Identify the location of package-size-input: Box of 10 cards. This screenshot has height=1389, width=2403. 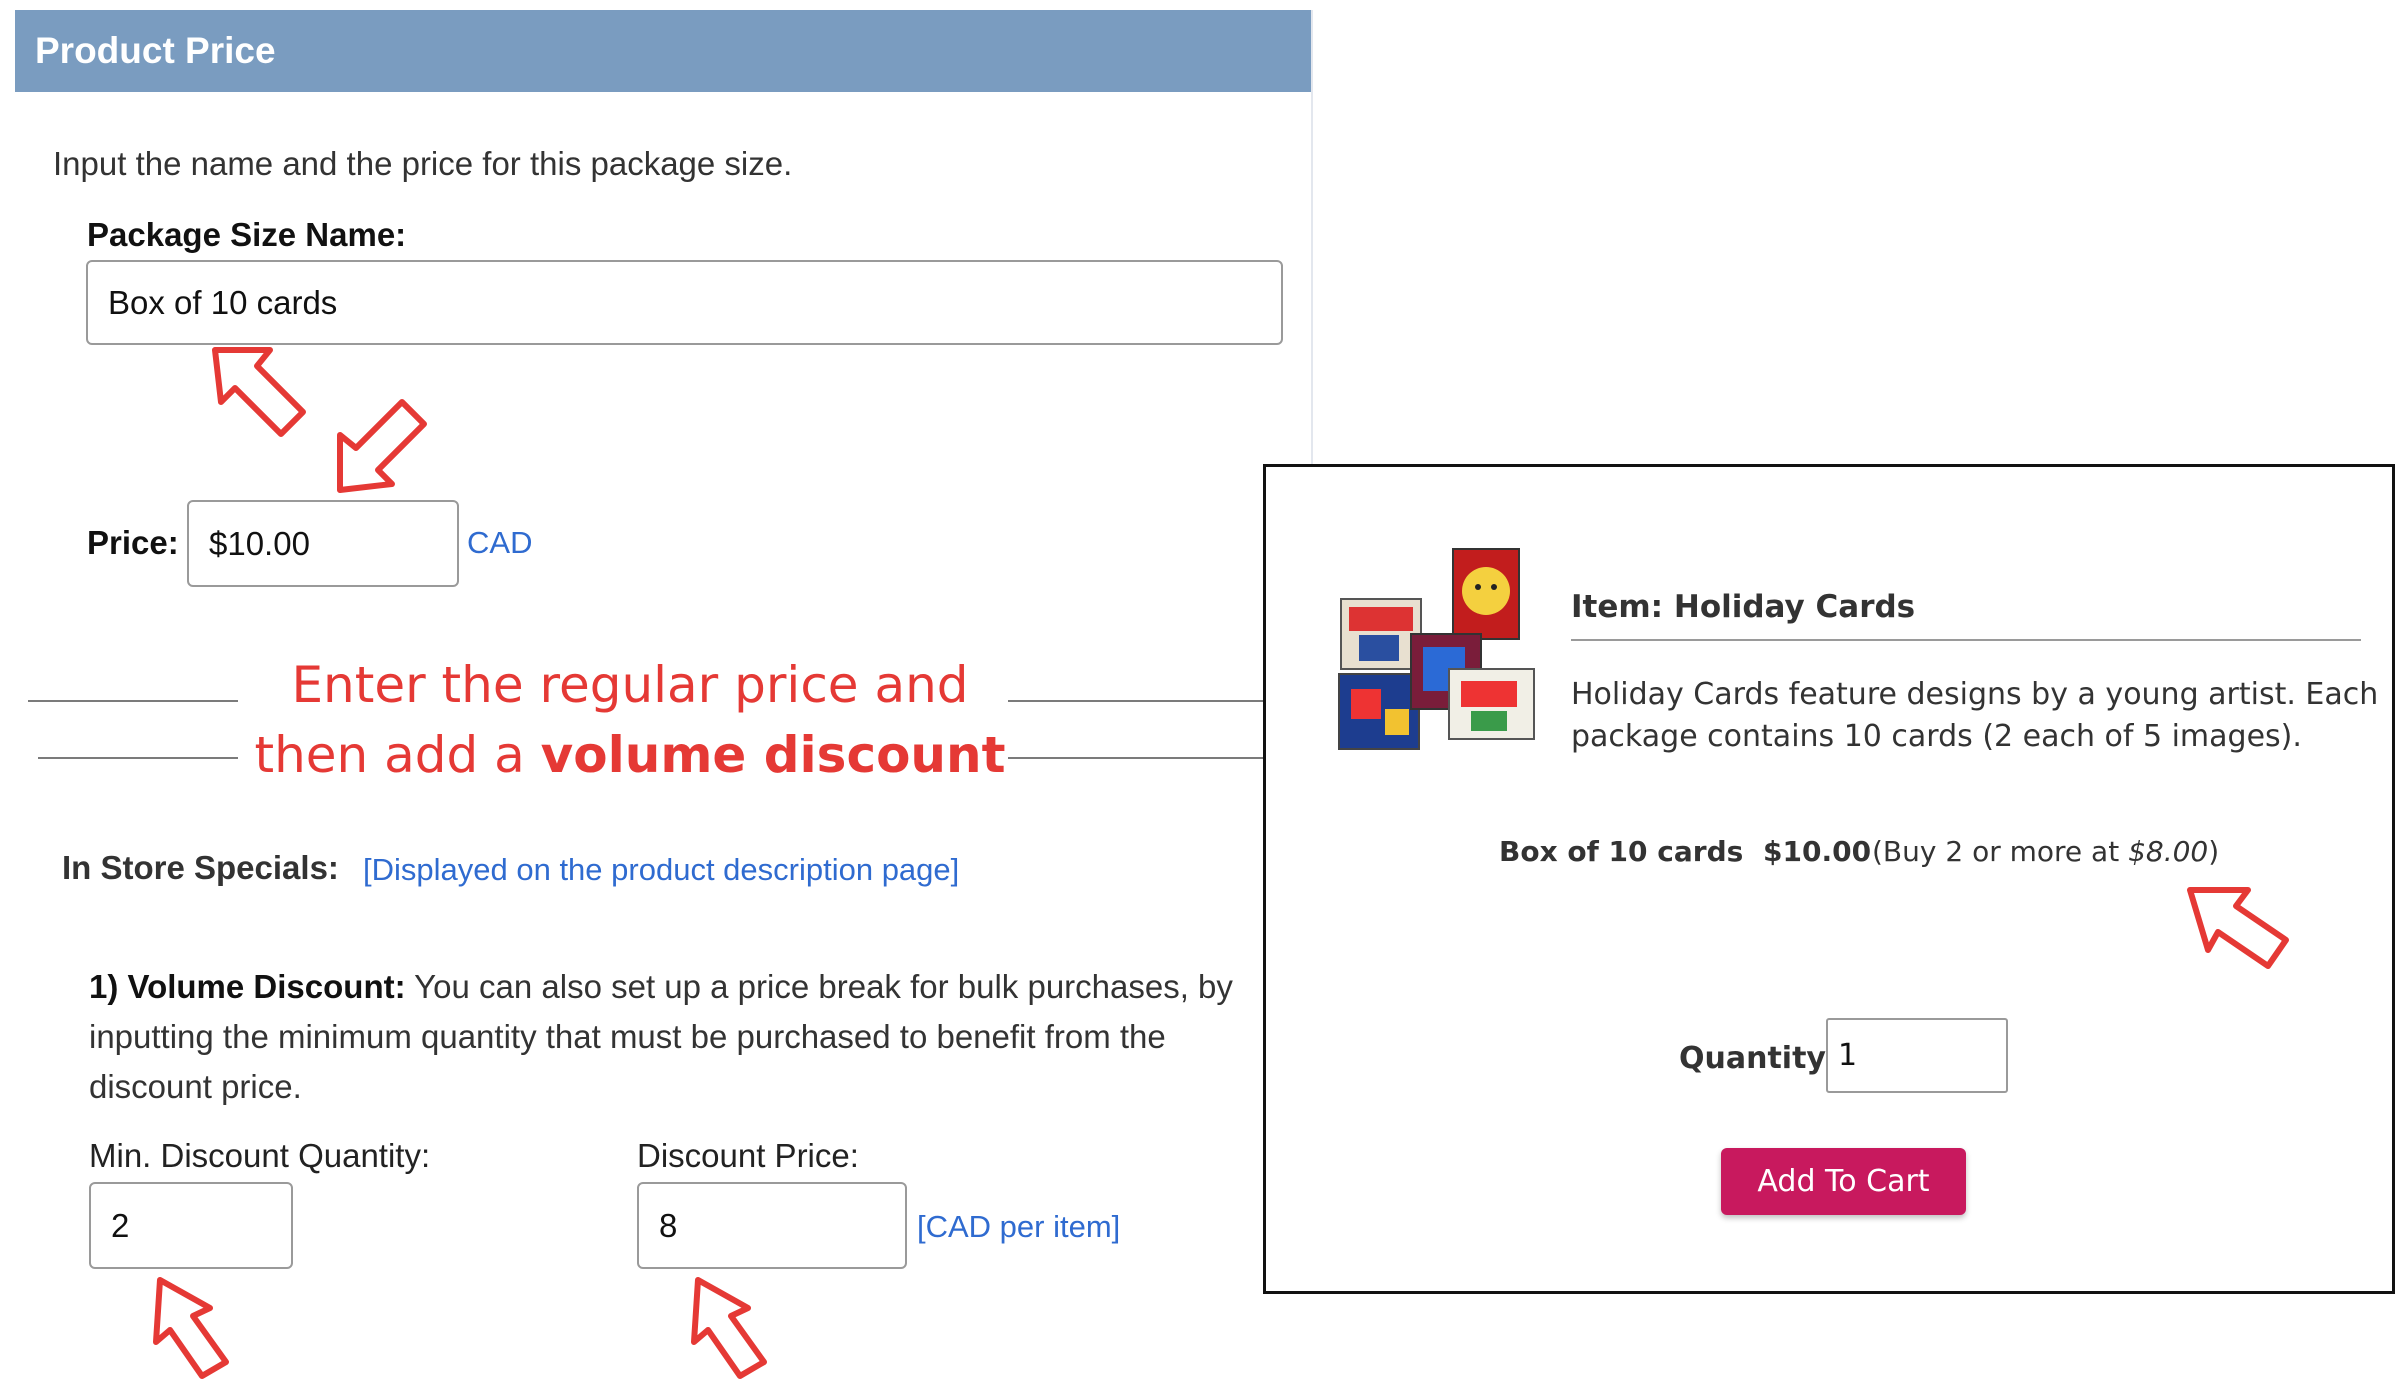
(684, 302).